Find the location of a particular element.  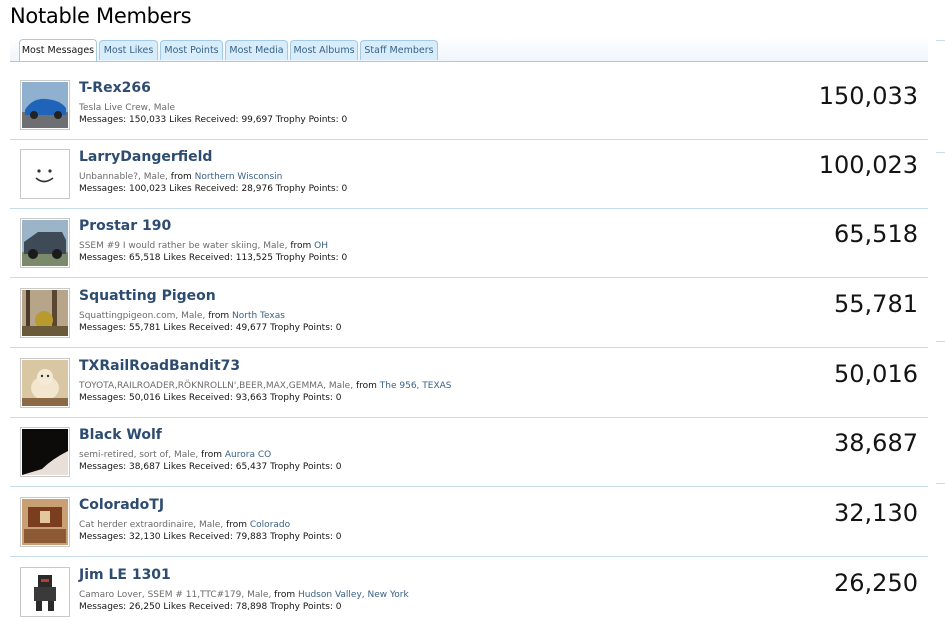

member-title: Cat herder extraordinaire is located at coordinates (136, 525).